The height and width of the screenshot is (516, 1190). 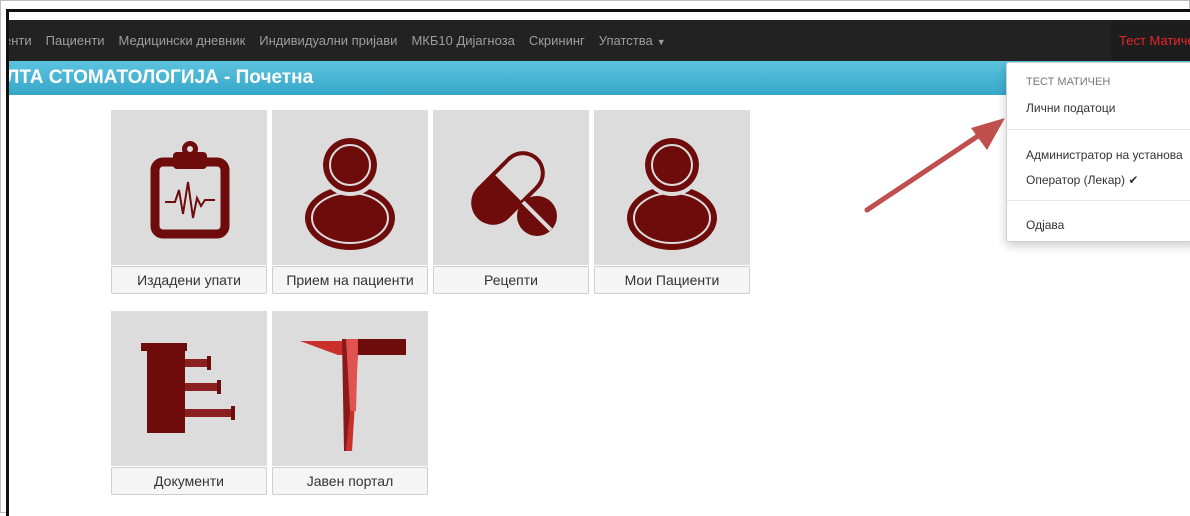 I want to click on pills-icon, so click(x=514, y=193).